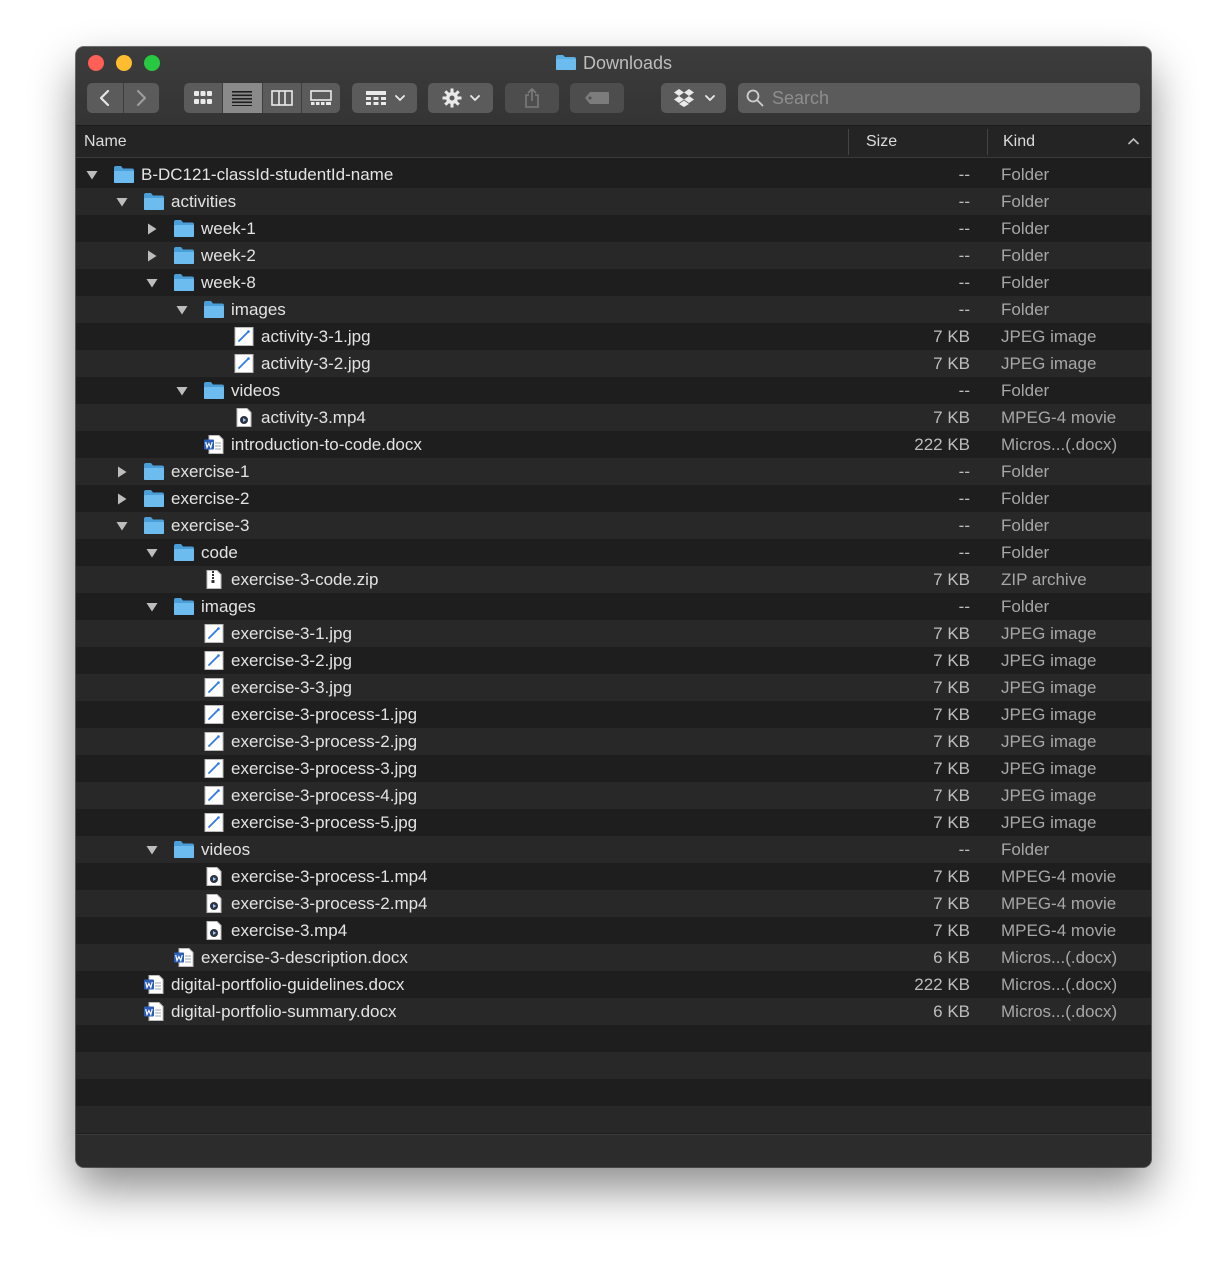 This screenshot has height=1266, width=1227. I want to click on file-row: exercise-3-code.zip 7 KB ZIP archive, so click(613, 579).